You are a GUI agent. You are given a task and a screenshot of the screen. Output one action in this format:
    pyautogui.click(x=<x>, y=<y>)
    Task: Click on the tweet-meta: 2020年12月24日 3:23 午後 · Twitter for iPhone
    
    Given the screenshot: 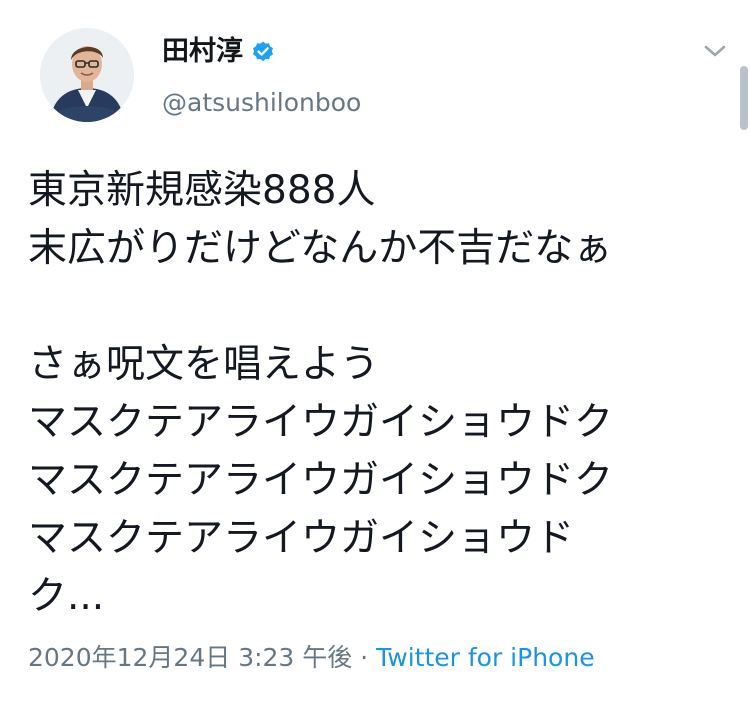 What is the action you would take?
    pyautogui.click(x=311, y=658)
    